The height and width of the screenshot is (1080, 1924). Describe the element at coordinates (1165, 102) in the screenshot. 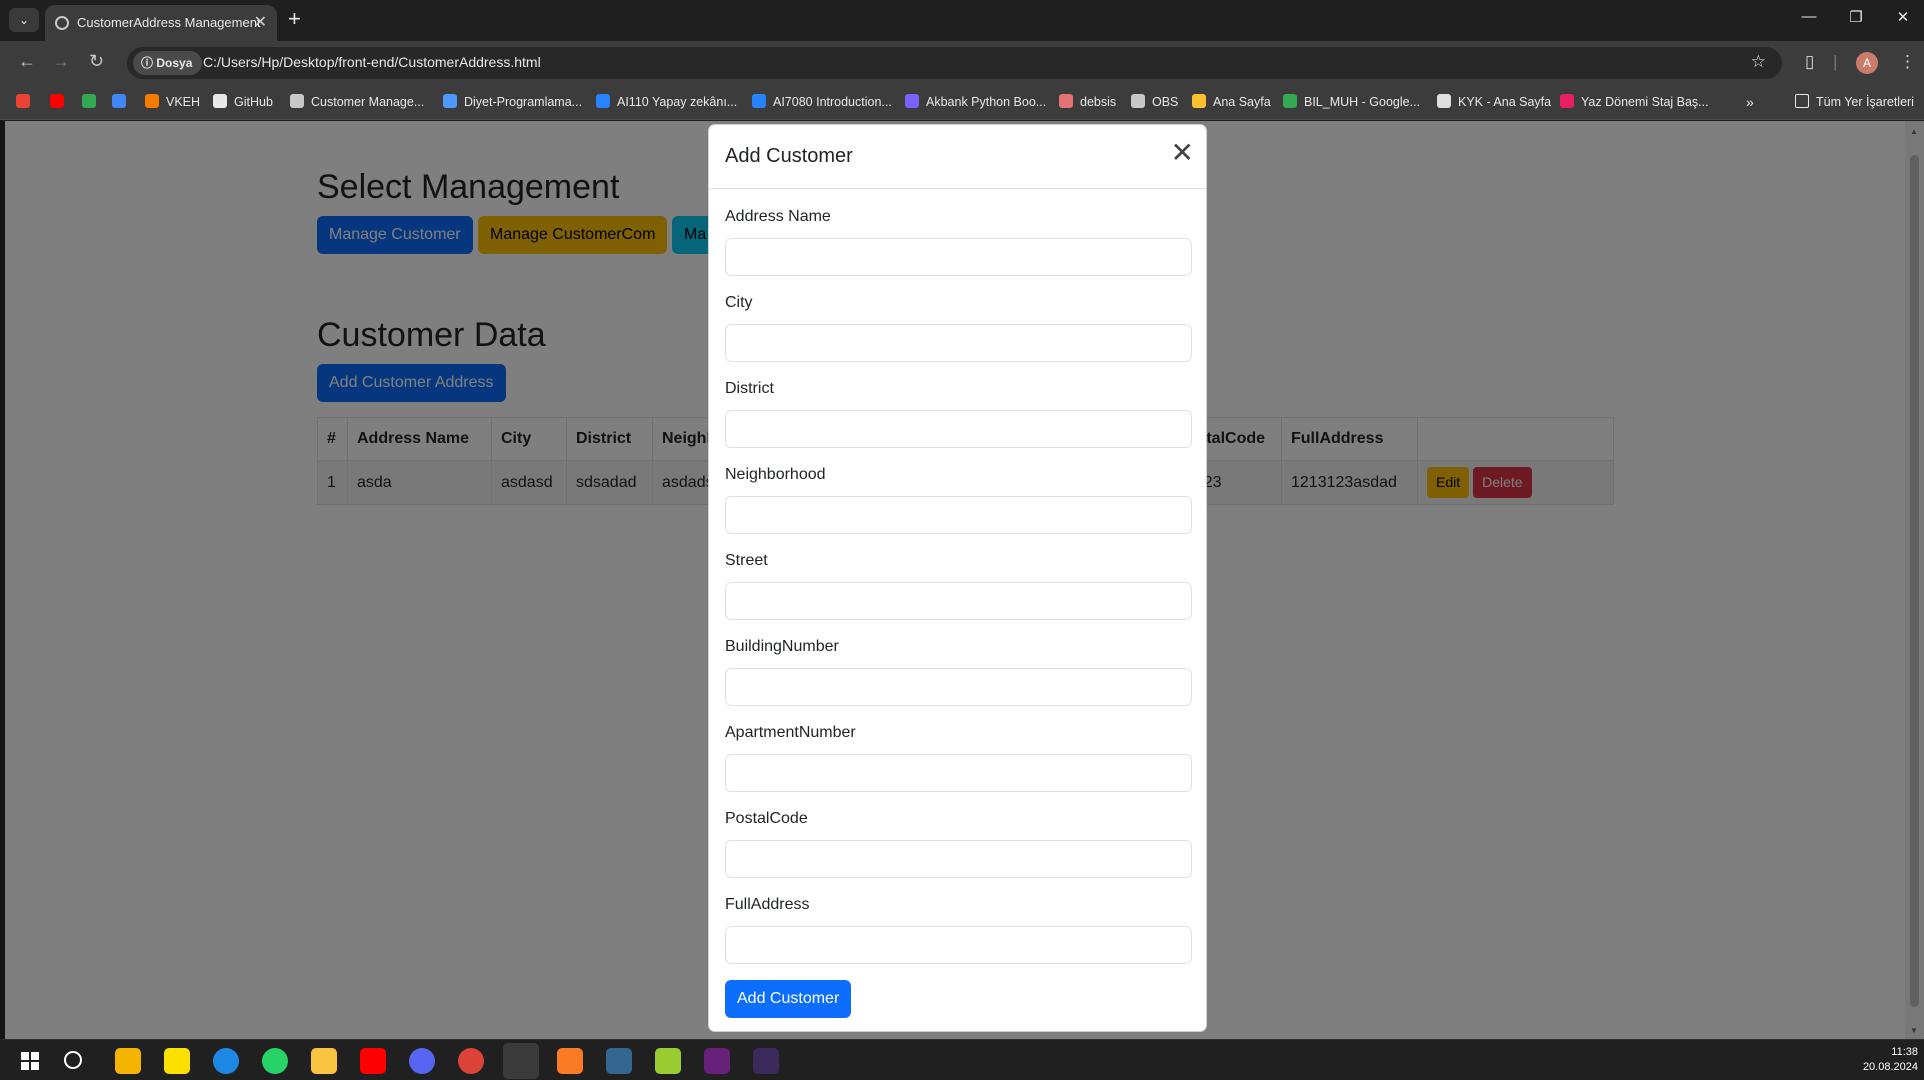

I see `bookmark-label: OBS` at that location.